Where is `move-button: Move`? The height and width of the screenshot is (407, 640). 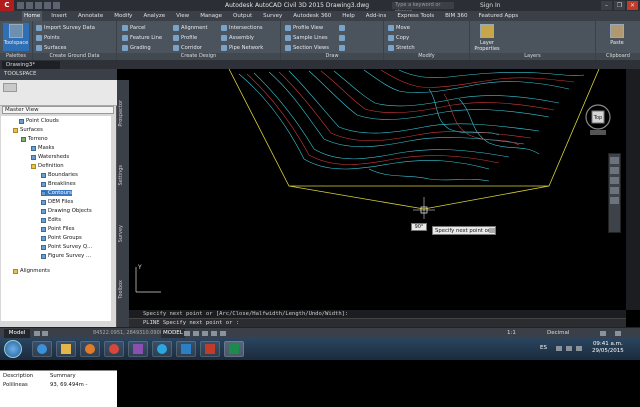
move-button: Move is located at coordinates (399, 28).